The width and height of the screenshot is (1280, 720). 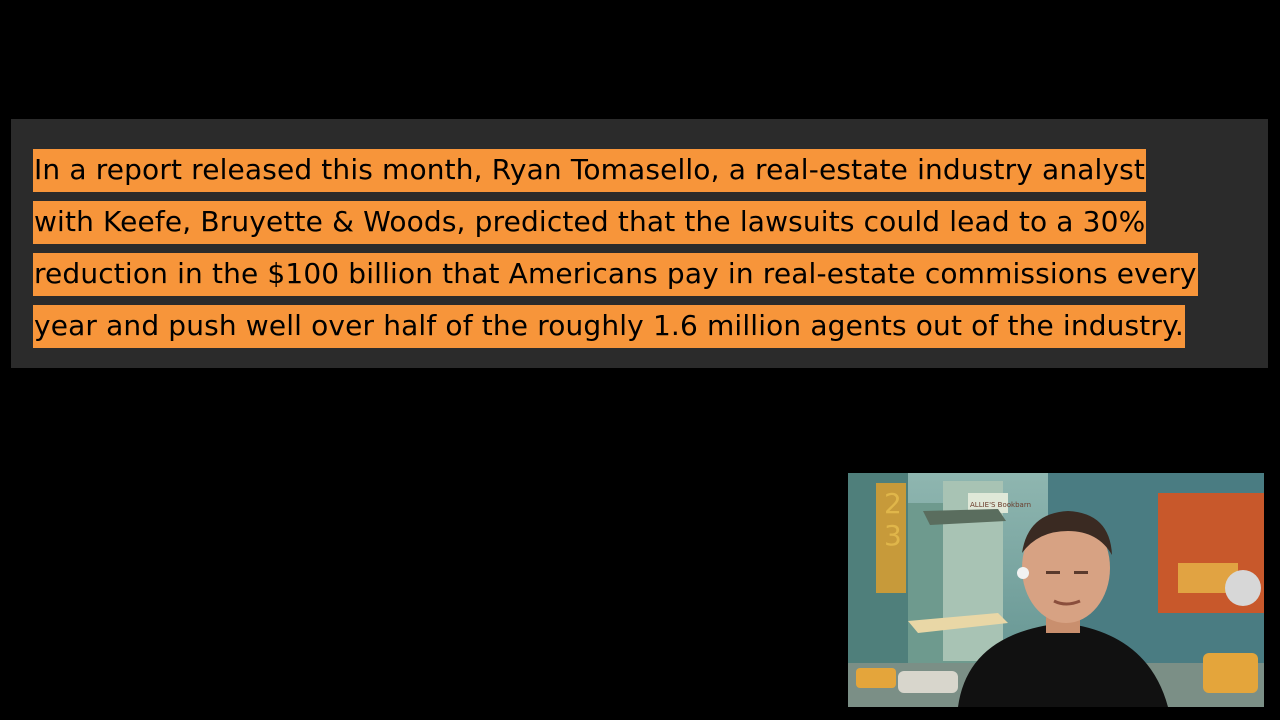 I want to click on svg-text: 3, so click(x=893, y=535).